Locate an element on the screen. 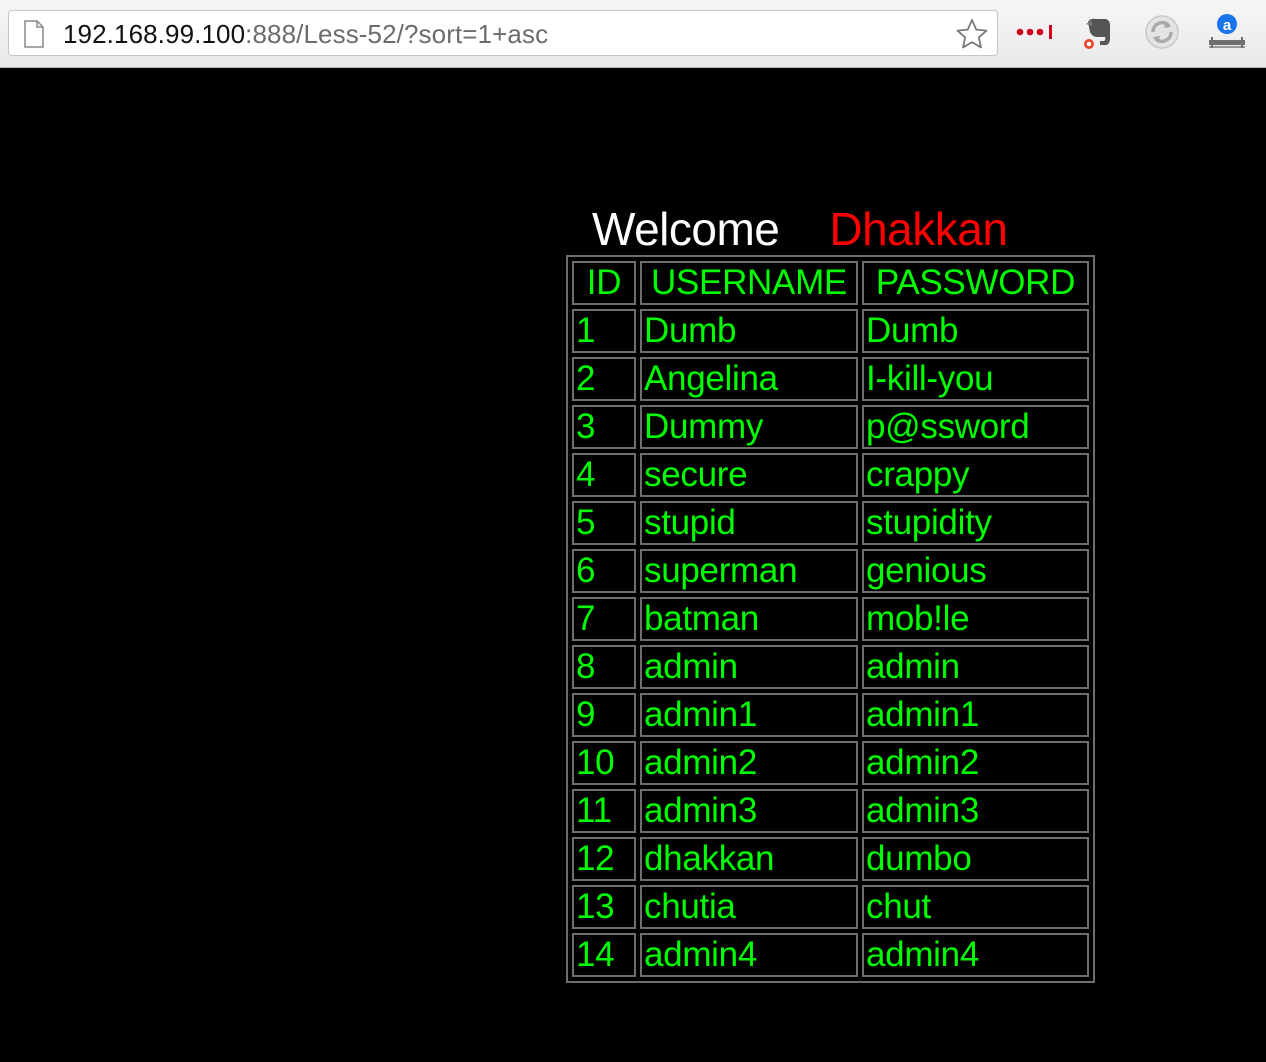 The height and width of the screenshot is (1062, 1266). cell-password: Dumb is located at coordinates (975, 331).